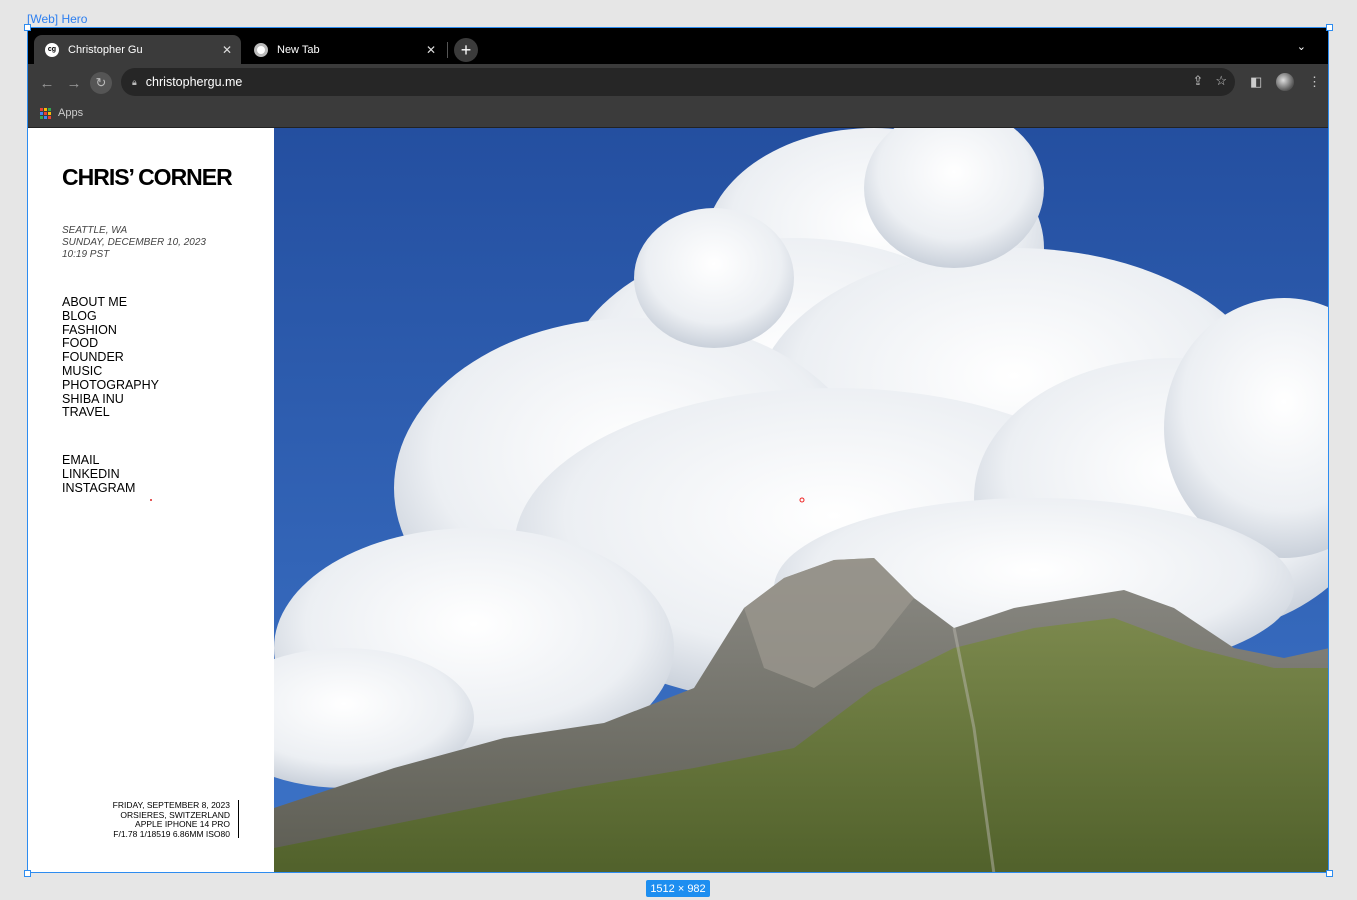 The width and height of the screenshot is (1357, 900). I want to click on site-brand: CHRIS’ CORNER, so click(147, 177).